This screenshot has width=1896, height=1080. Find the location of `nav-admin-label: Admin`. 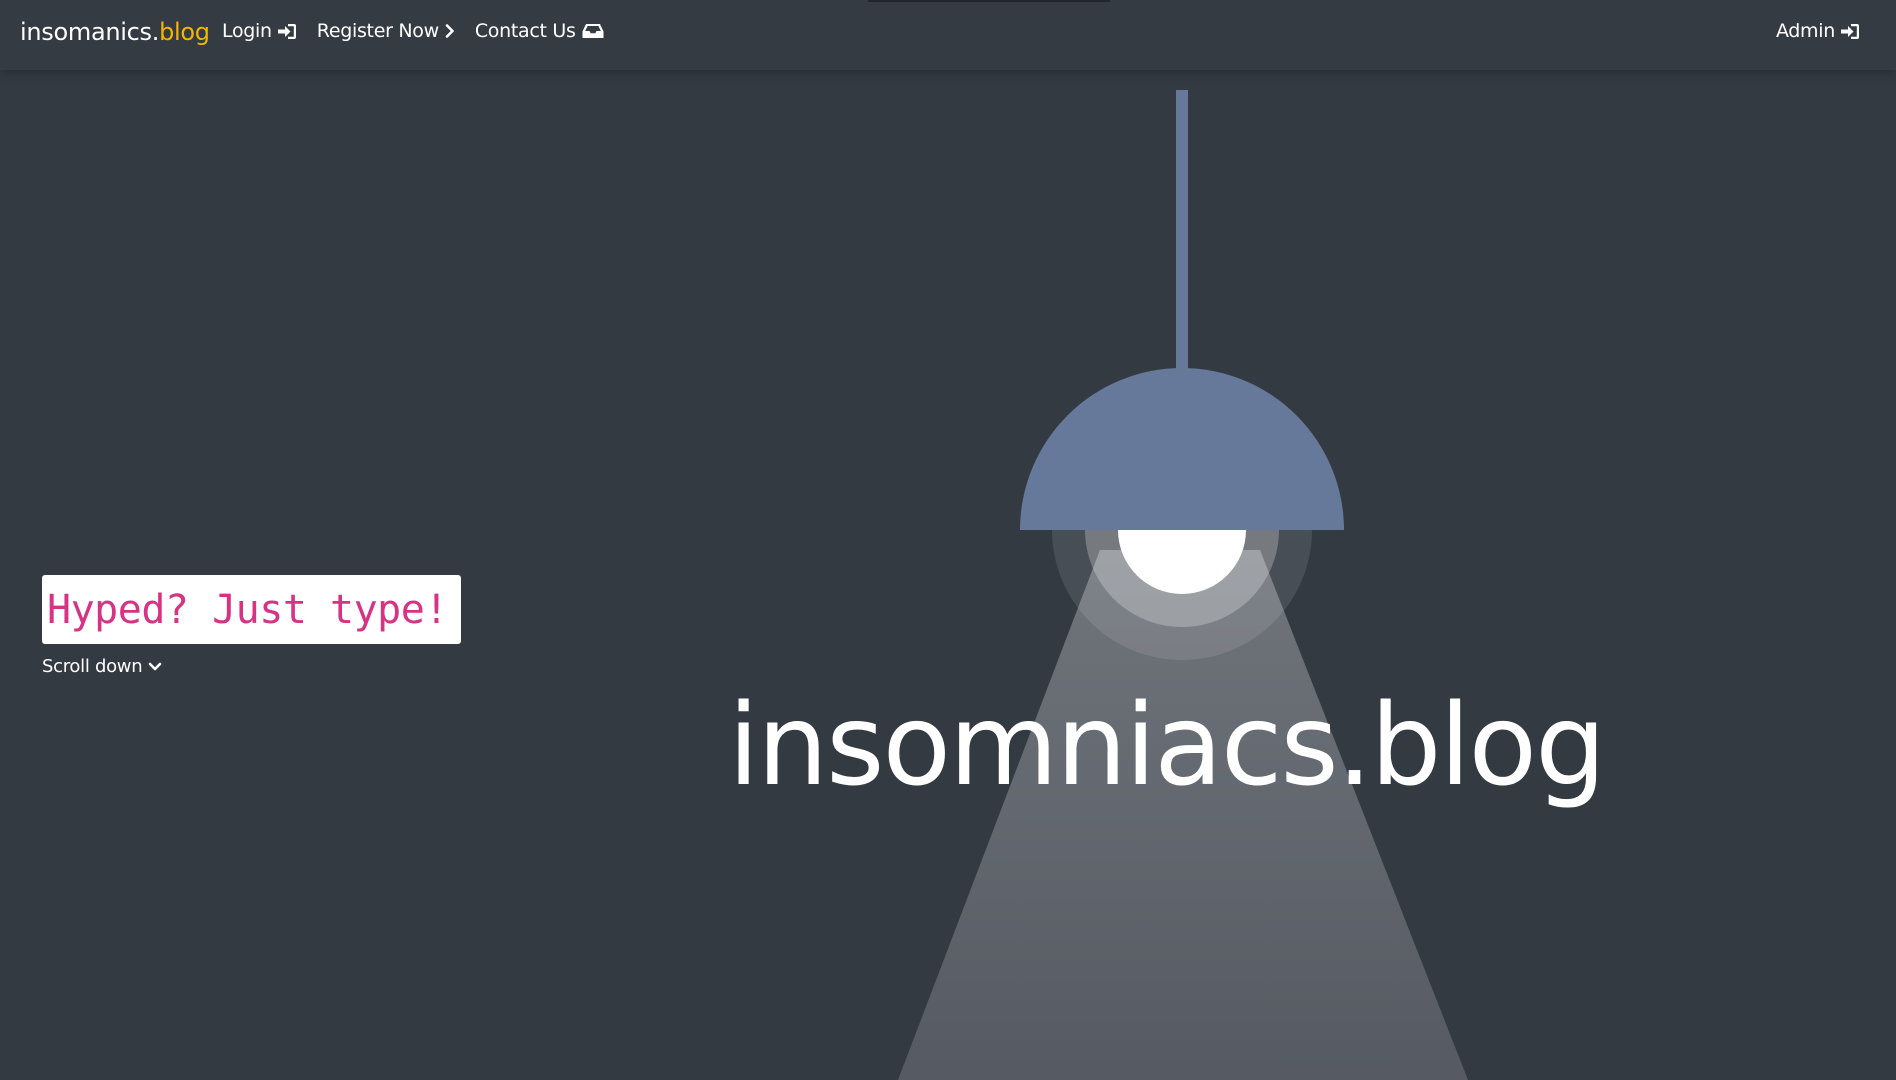

nav-admin-label: Admin is located at coordinates (1805, 31).